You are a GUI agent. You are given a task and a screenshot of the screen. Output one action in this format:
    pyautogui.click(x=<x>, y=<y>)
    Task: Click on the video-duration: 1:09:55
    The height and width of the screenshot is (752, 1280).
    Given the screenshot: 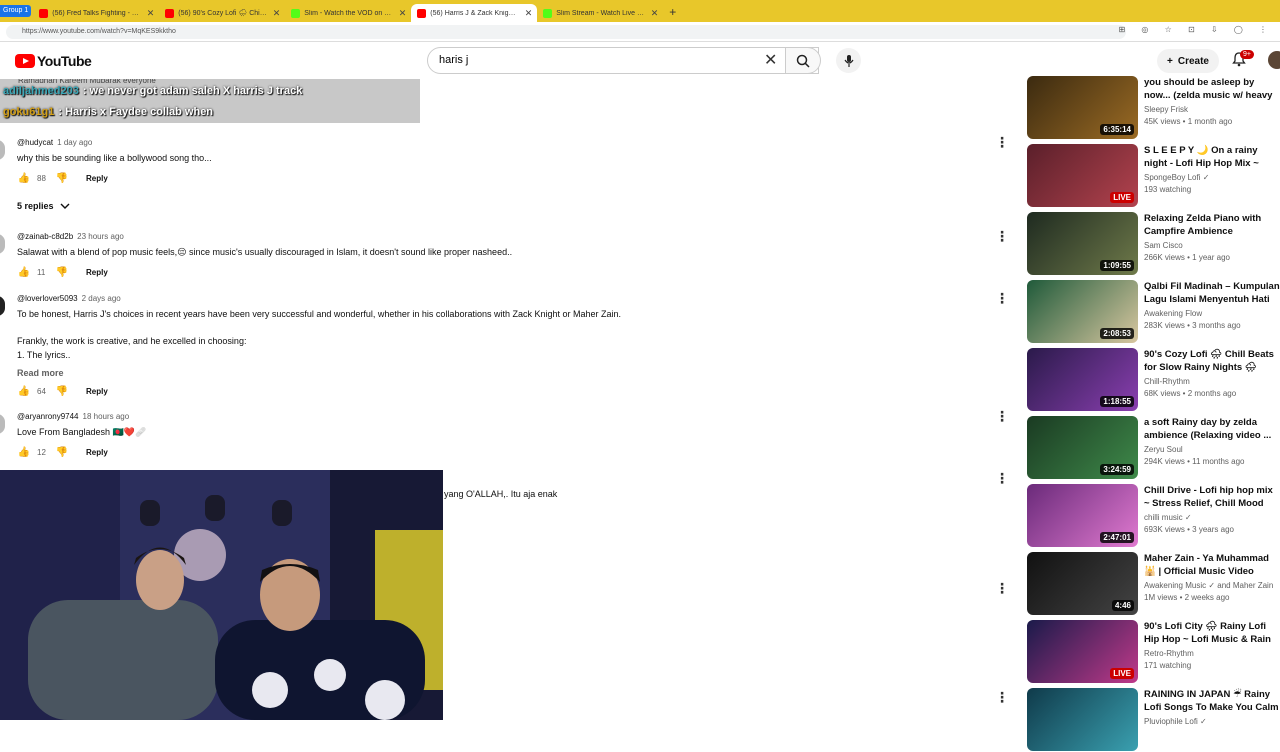 What is the action you would take?
    pyautogui.click(x=1117, y=265)
    